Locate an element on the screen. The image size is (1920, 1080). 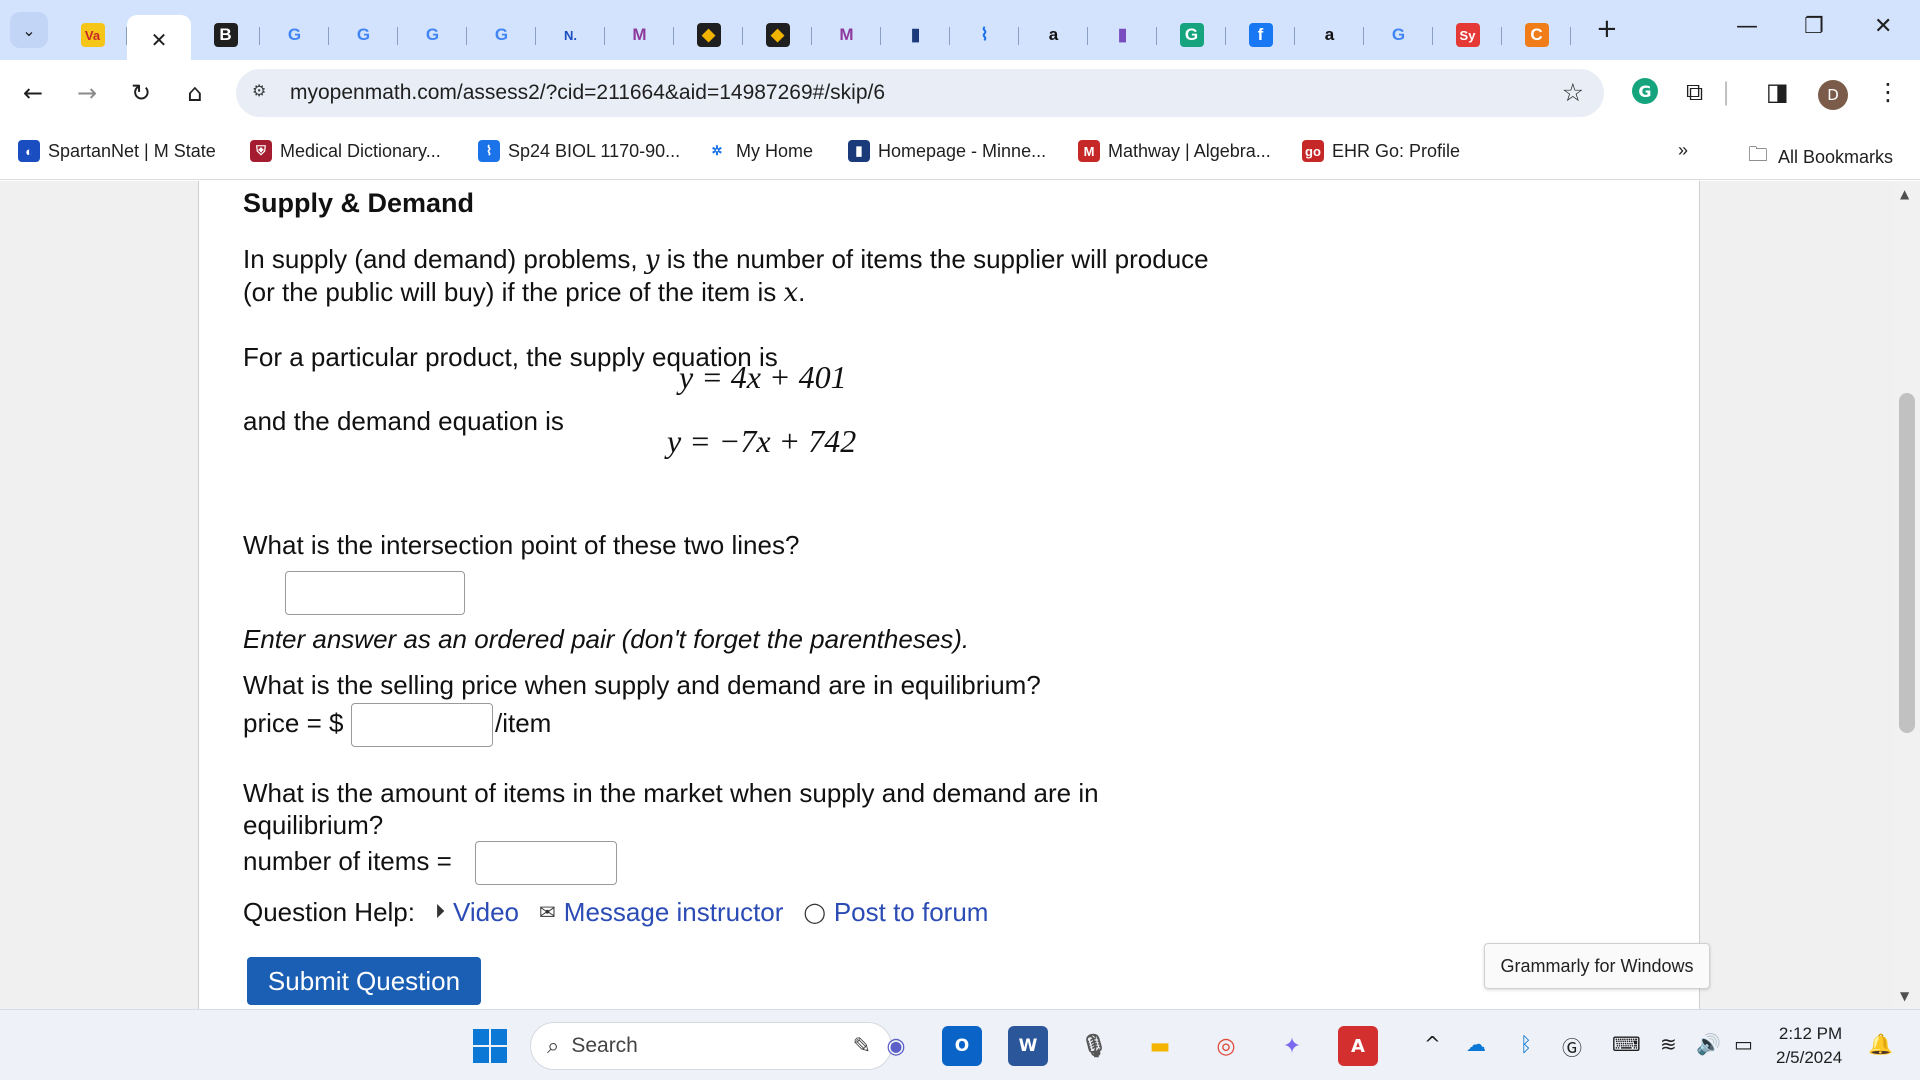
video-link-label: Video is located at coordinates (486, 912).